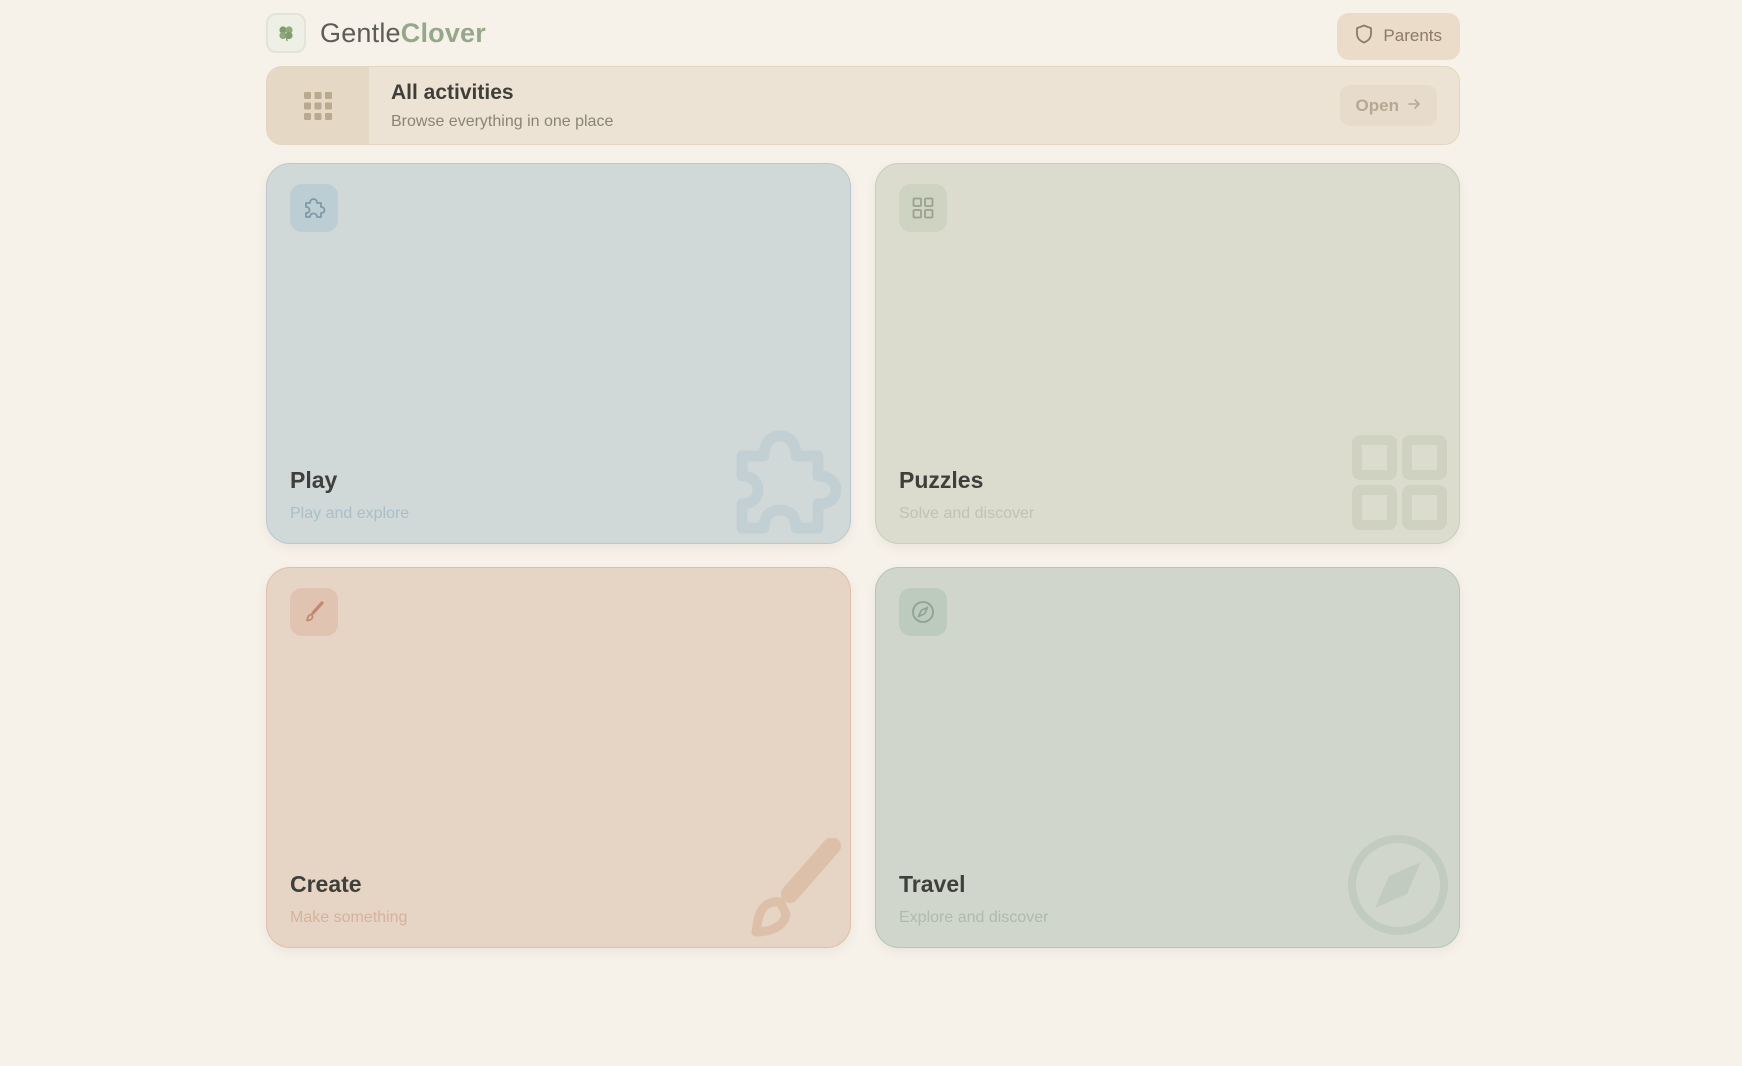 This screenshot has width=1742, height=1066. What do you see at coordinates (452, 92) in the screenshot?
I see `banner-title: All activities` at bounding box center [452, 92].